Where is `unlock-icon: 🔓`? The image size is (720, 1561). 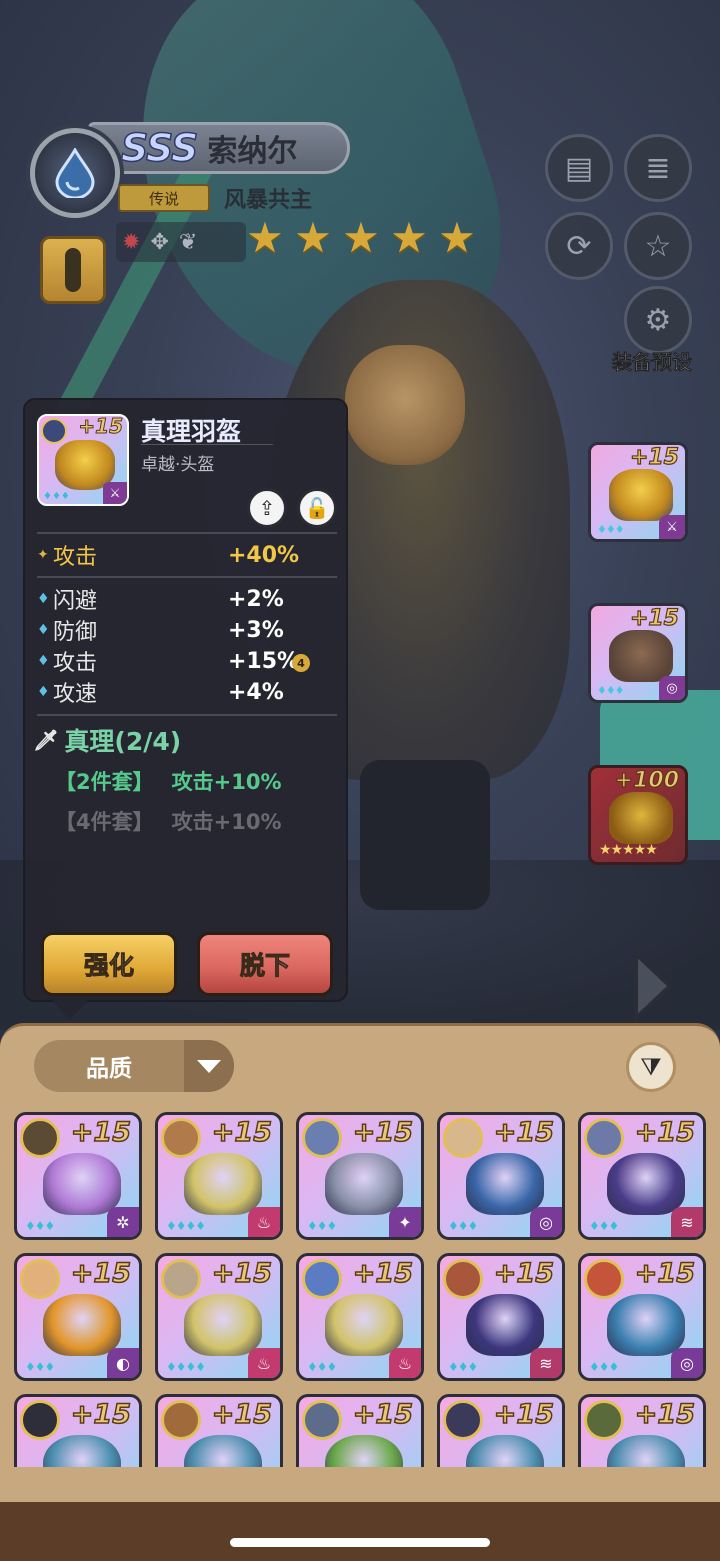
unlock-icon: 🔓 is located at coordinates (317, 508).